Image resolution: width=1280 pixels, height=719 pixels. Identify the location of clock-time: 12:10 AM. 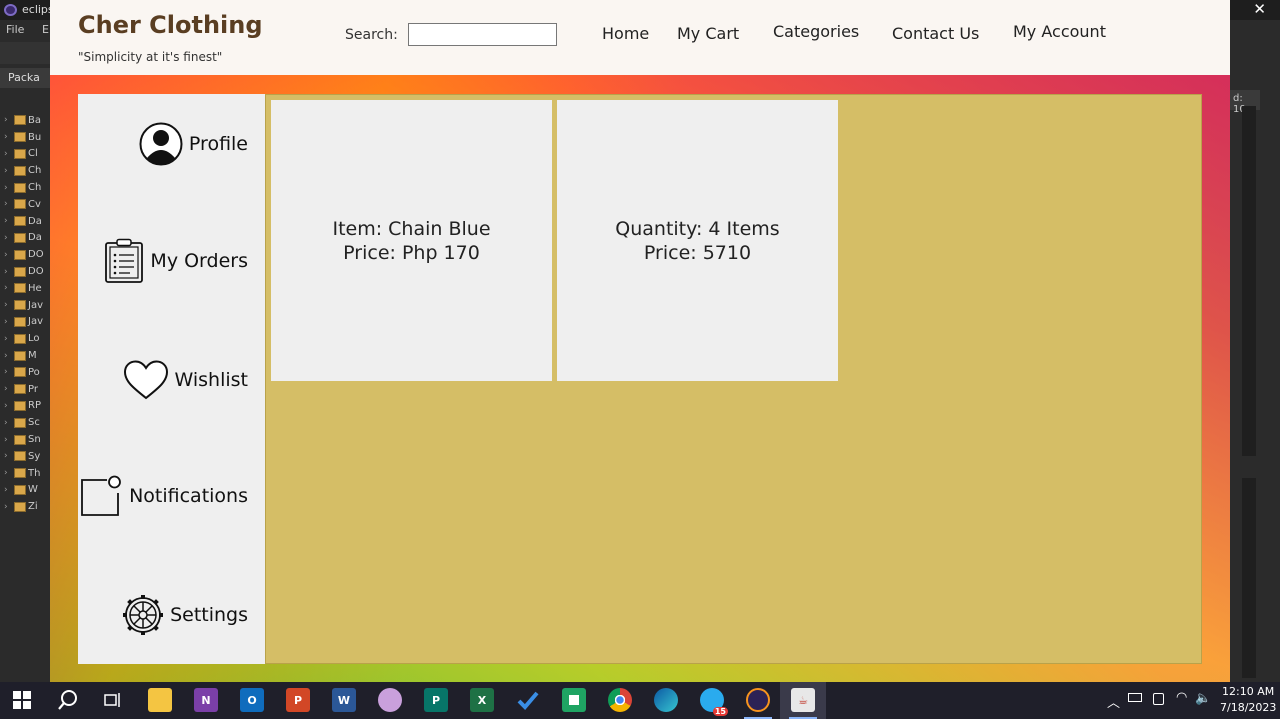
(1248, 691).